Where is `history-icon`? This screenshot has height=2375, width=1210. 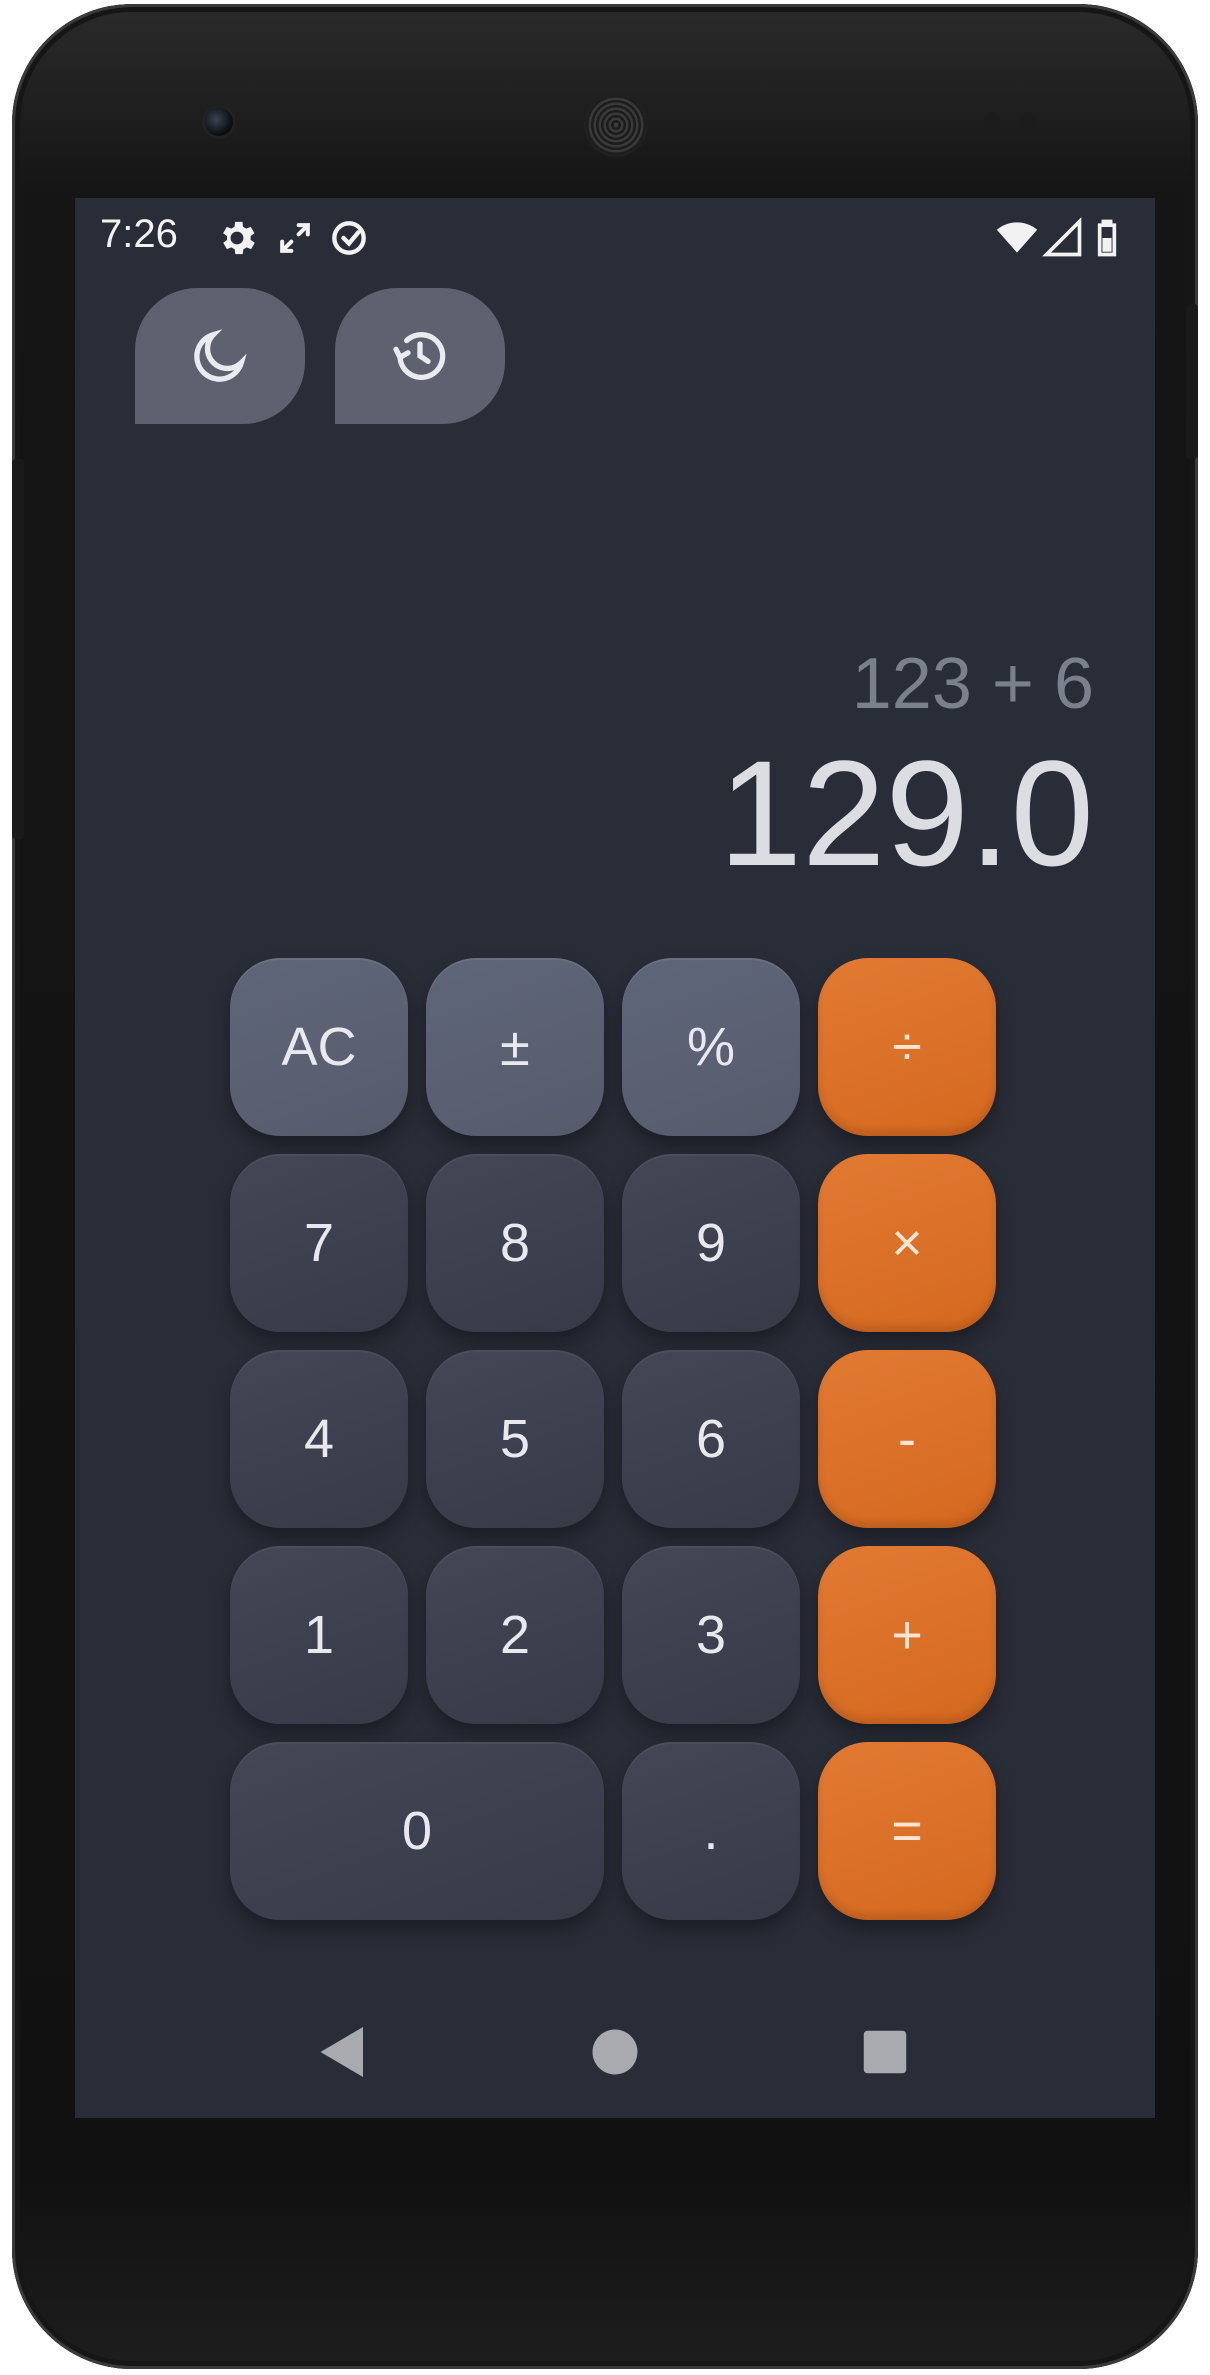 history-icon is located at coordinates (420, 356).